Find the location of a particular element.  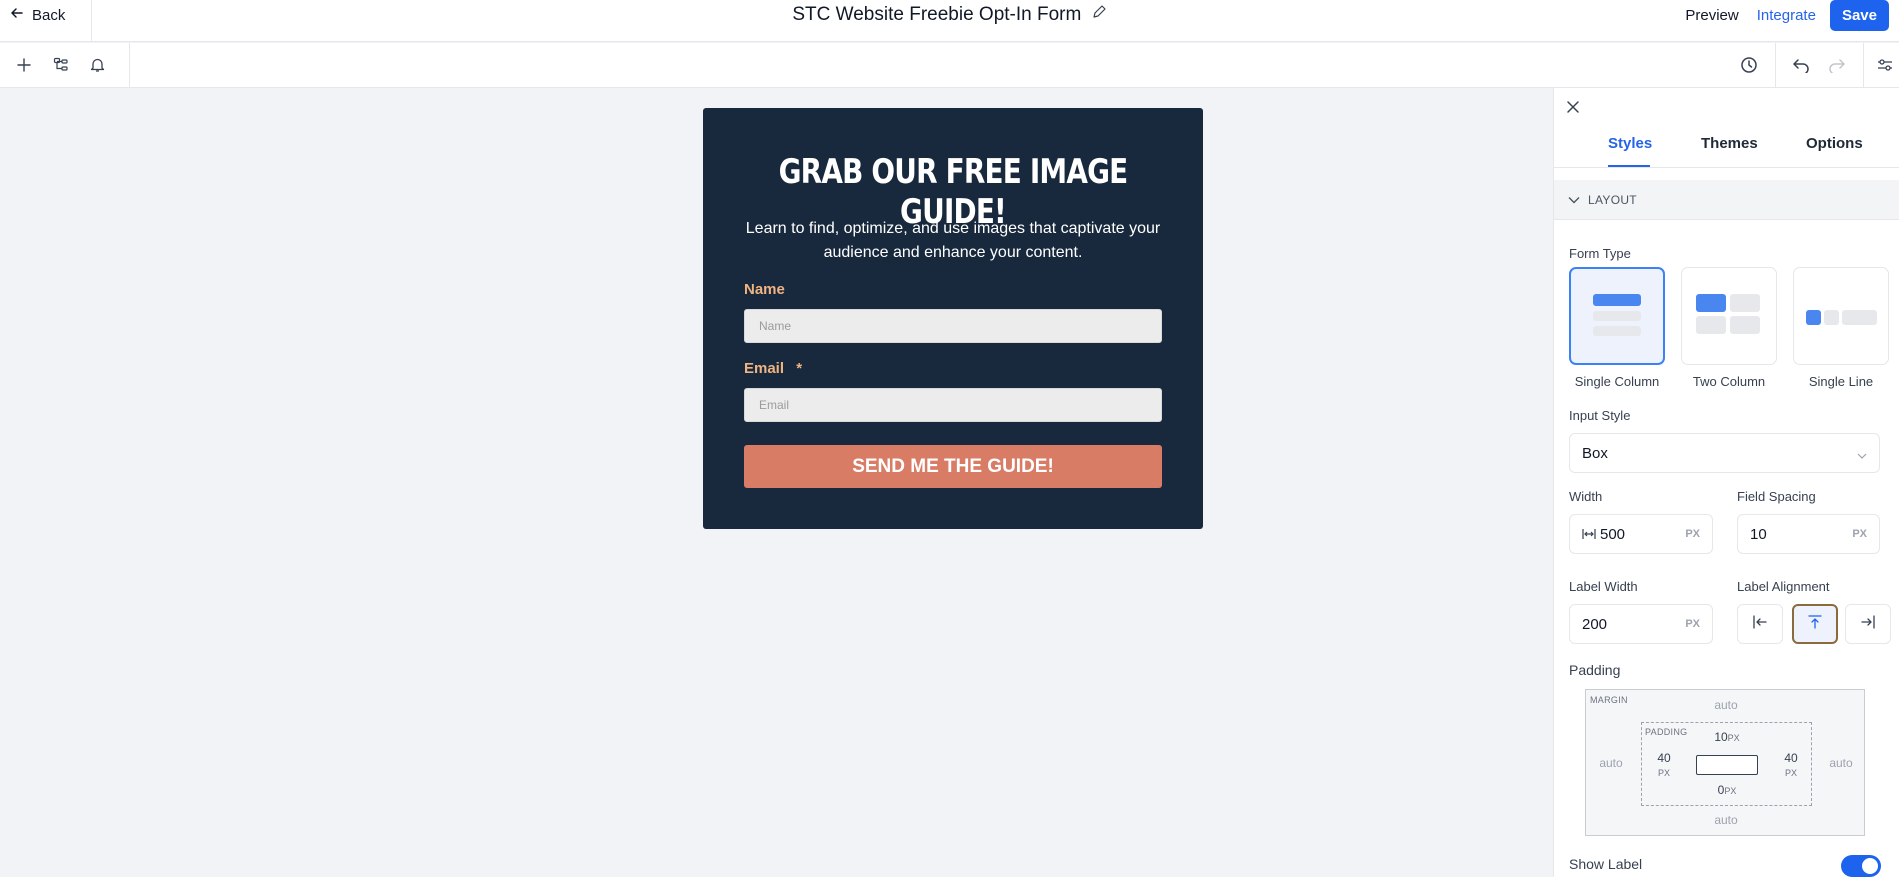

margin-top-value: auto is located at coordinates (1726, 705).